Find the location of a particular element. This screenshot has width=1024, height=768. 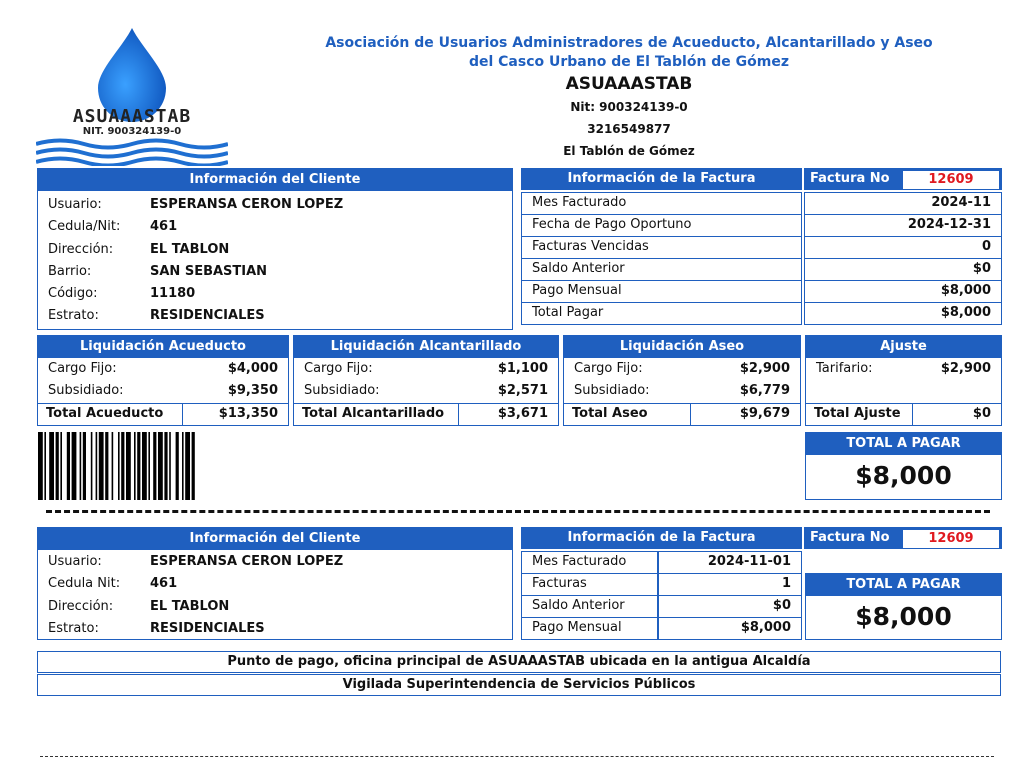

liquidacion-total-row: Total Alcantarillado $3,671 is located at coordinates (426, 414).